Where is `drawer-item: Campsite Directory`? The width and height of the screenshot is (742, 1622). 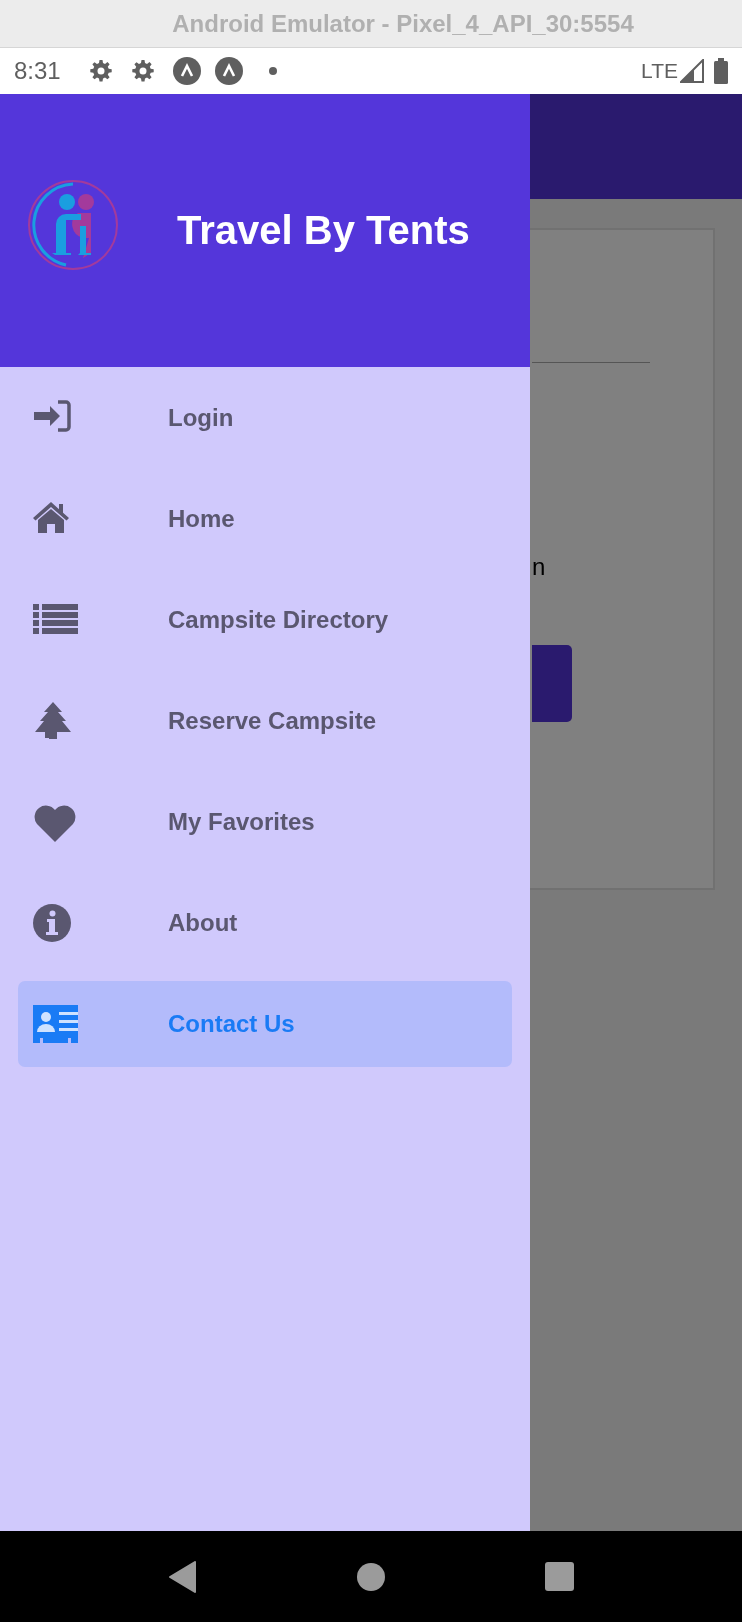 drawer-item: Campsite Directory is located at coordinates (265, 619).